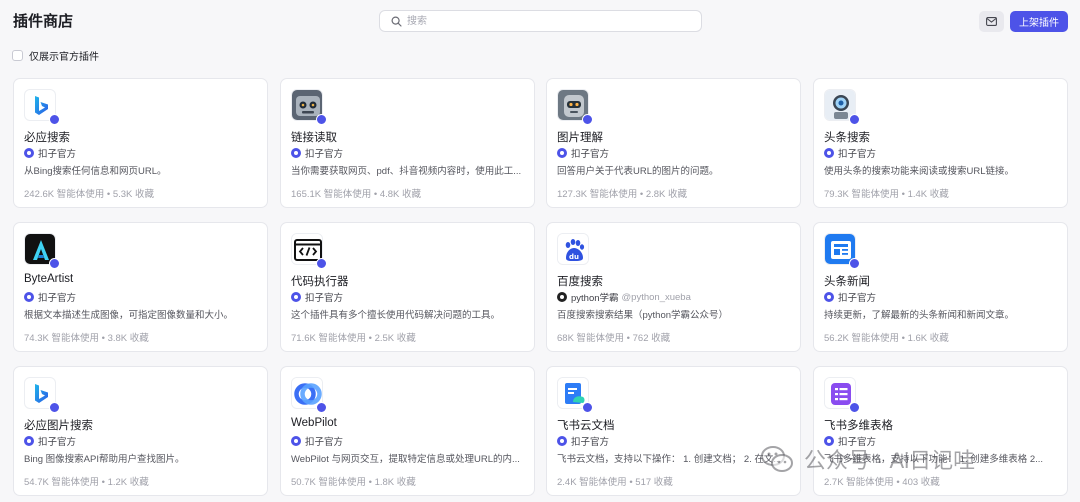 The image size is (1080, 502). What do you see at coordinates (919, 171) in the screenshot?
I see `plugin-description: 使用头条的搜索功能来阅读或搜索URL链接。` at bounding box center [919, 171].